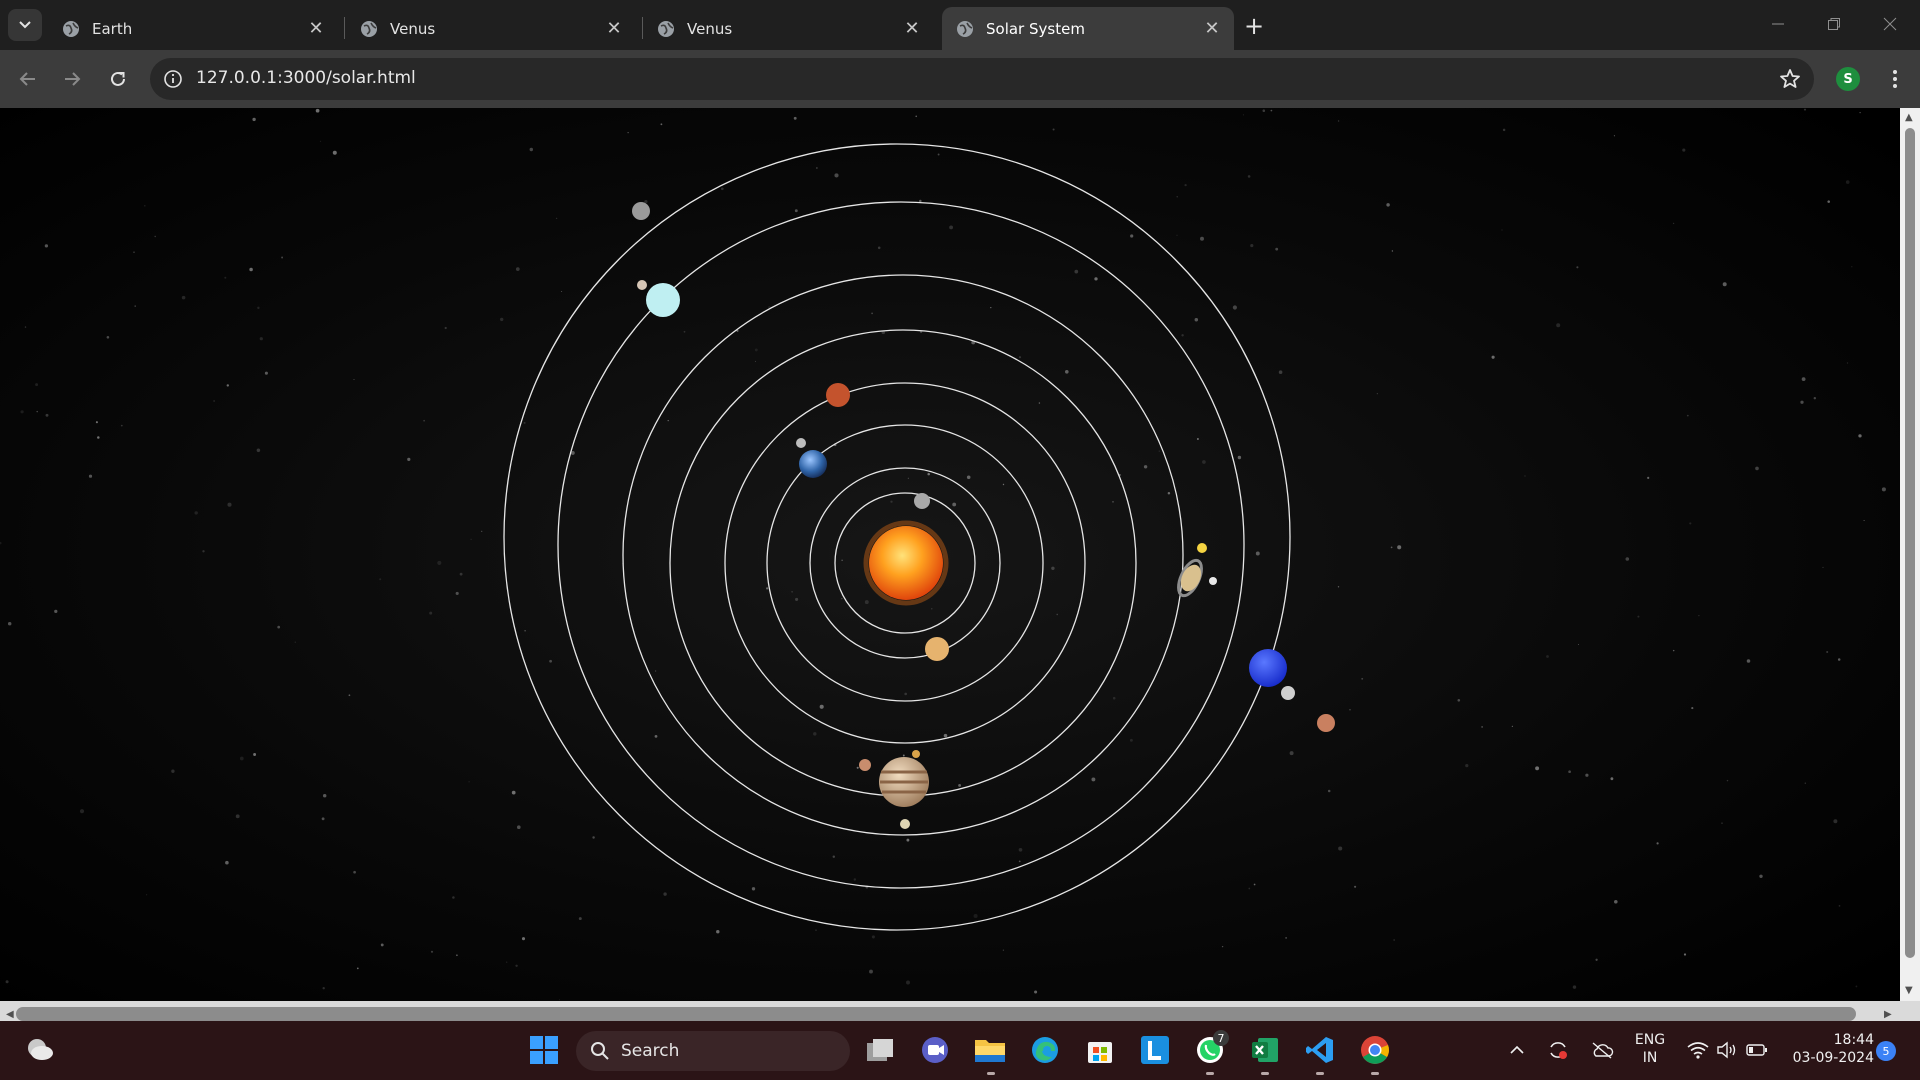 Image resolution: width=1920 pixels, height=1080 pixels. What do you see at coordinates (990, 1050) in the screenshot?
I see `file-explorer-button` at bounding box center [990, 1050].